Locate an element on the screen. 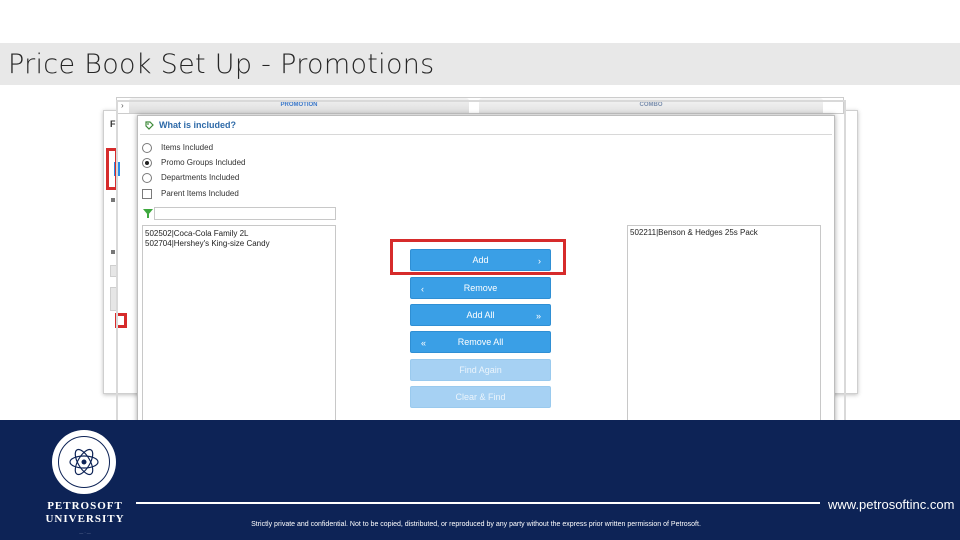  filter-input is located at coordinates (245, 213).